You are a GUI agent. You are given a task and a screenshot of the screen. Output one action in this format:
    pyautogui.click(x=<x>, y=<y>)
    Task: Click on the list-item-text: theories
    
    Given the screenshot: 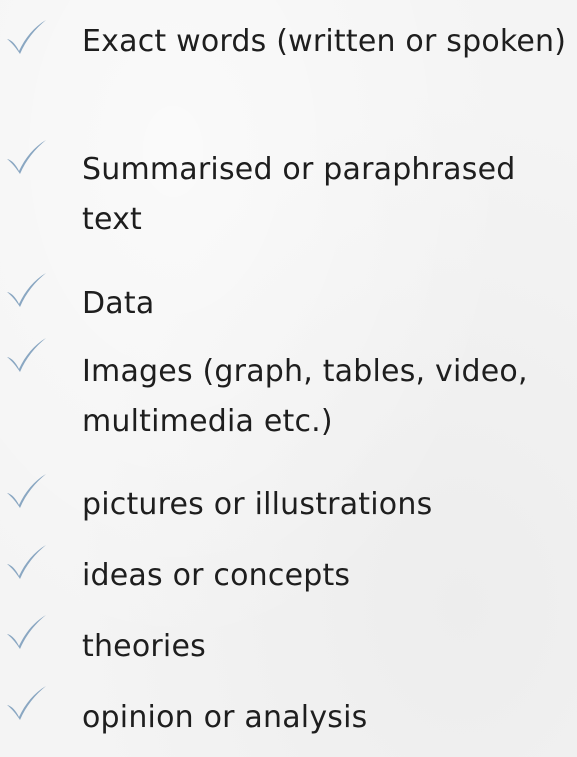 What is the action you would take?
    pyautogui.click(x=144, y=646)
    